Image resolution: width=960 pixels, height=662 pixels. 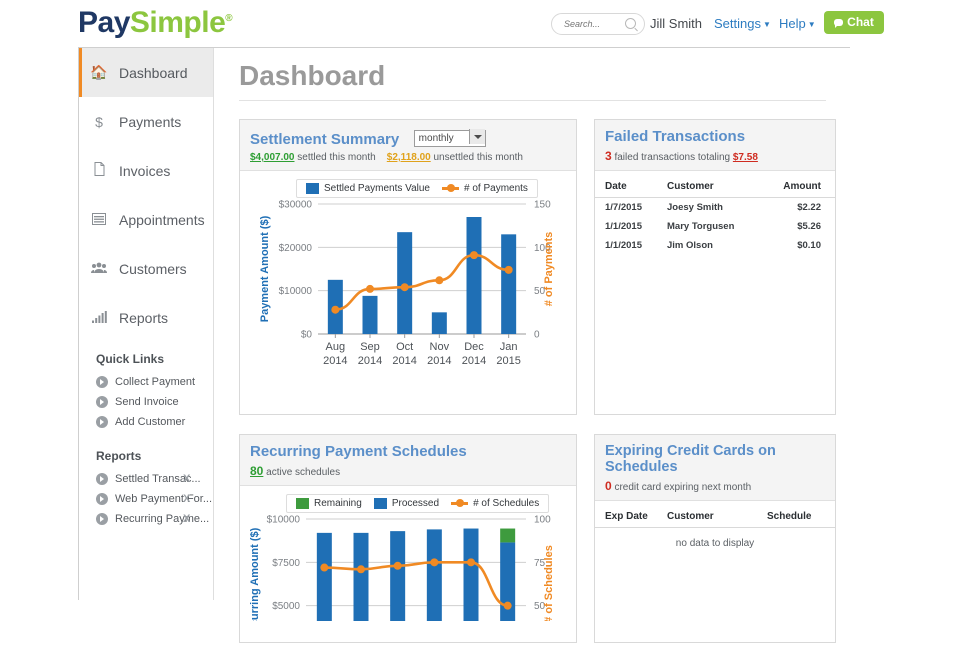 What do you see at coordinates (409, 157) in the screenshot?
I see `unsettled-amount: $2,118.00` at bounding box center [409, 157].